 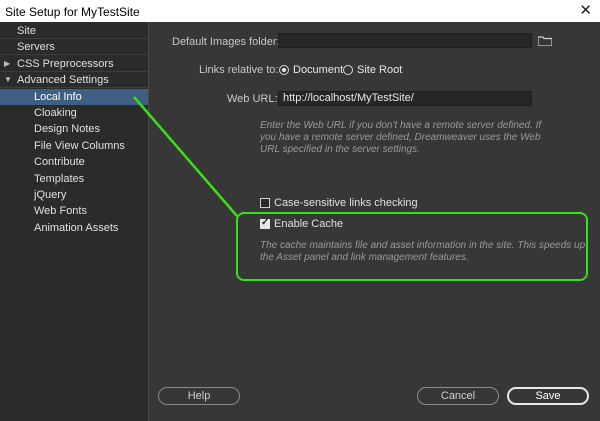 I want to click on annotation-pointer-line, so click(x=185, y=156).